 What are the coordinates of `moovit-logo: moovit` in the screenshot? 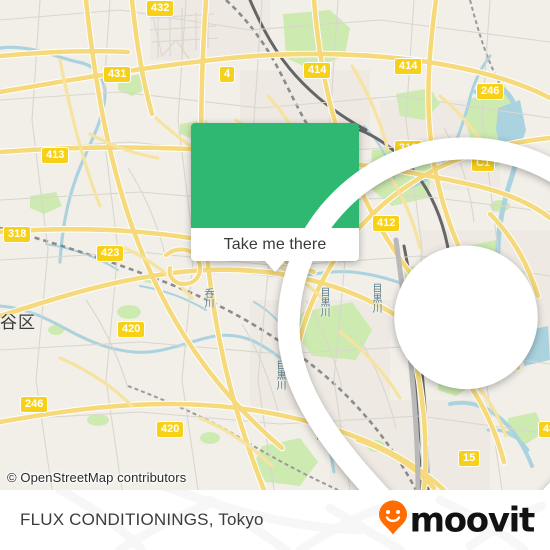 It's located at (457, 520).